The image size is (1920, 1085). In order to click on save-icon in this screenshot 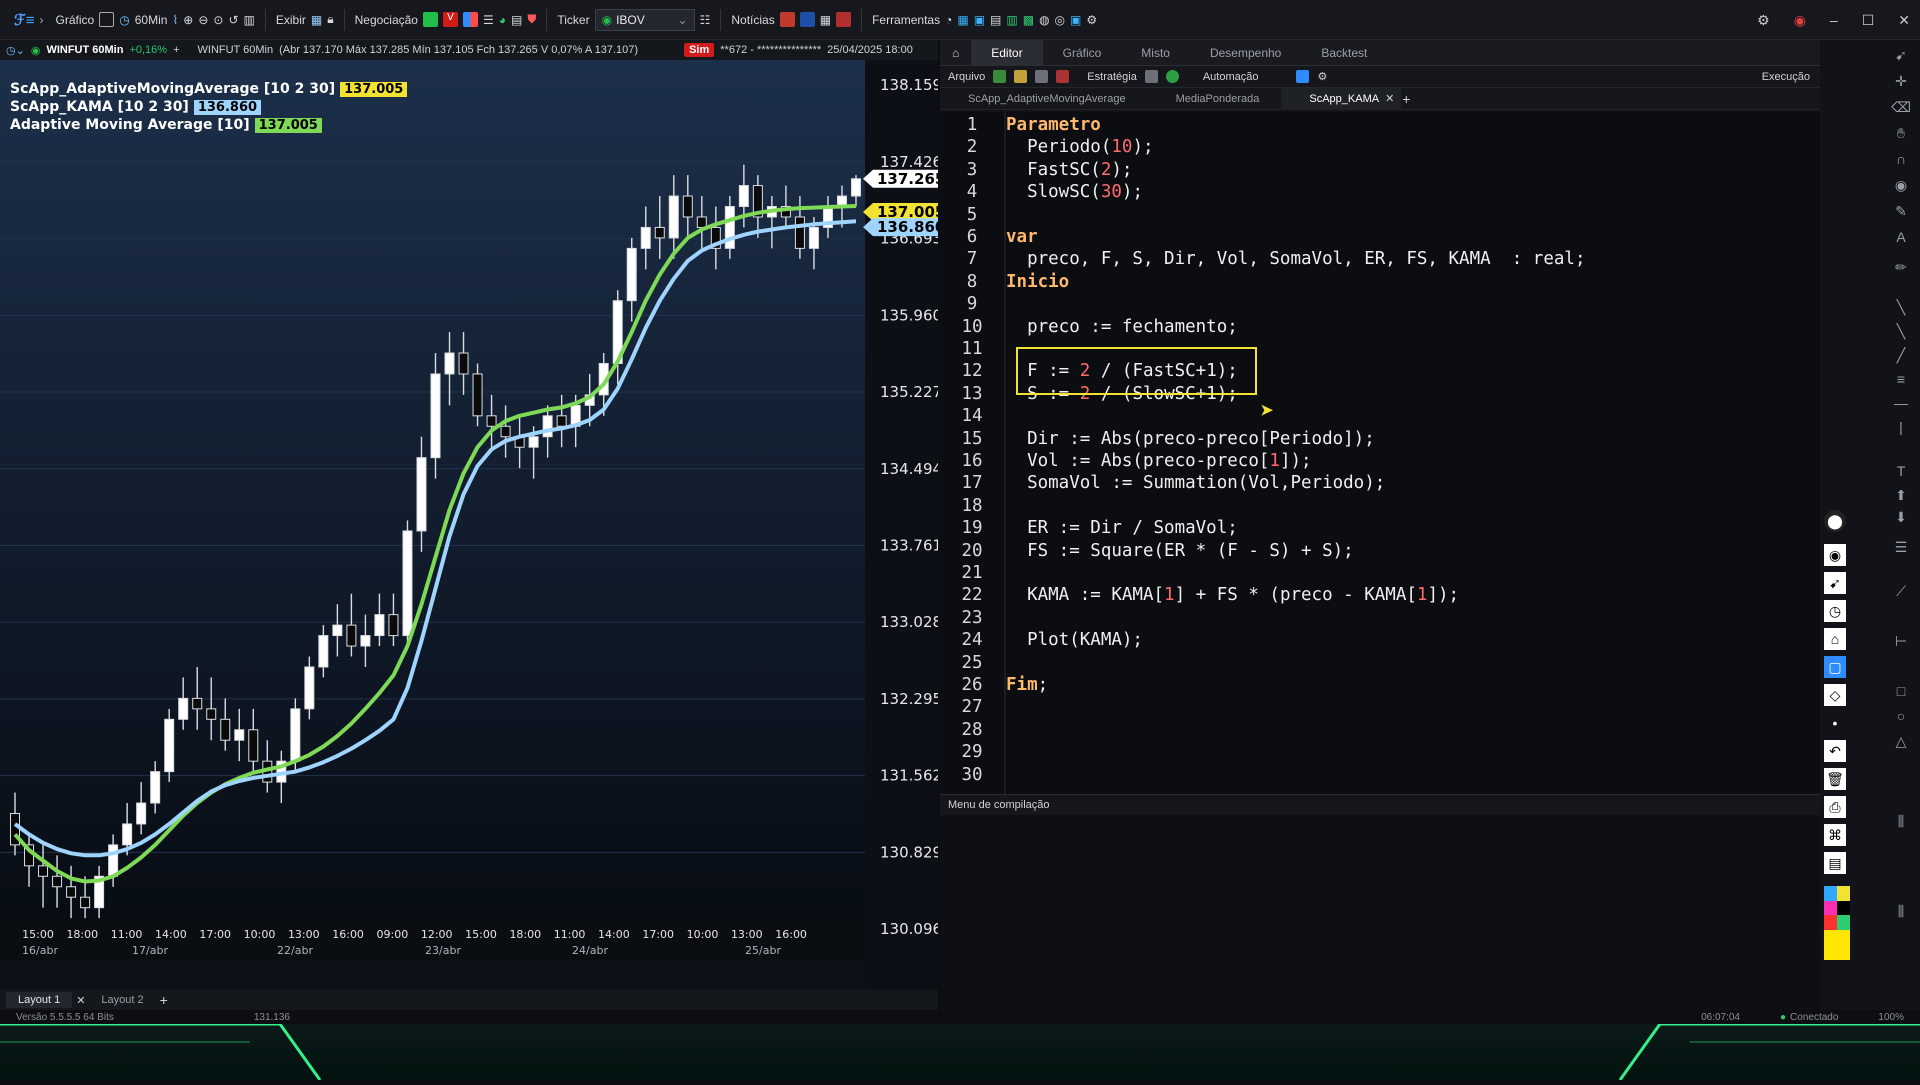, I will do `click(1042, 76)`.